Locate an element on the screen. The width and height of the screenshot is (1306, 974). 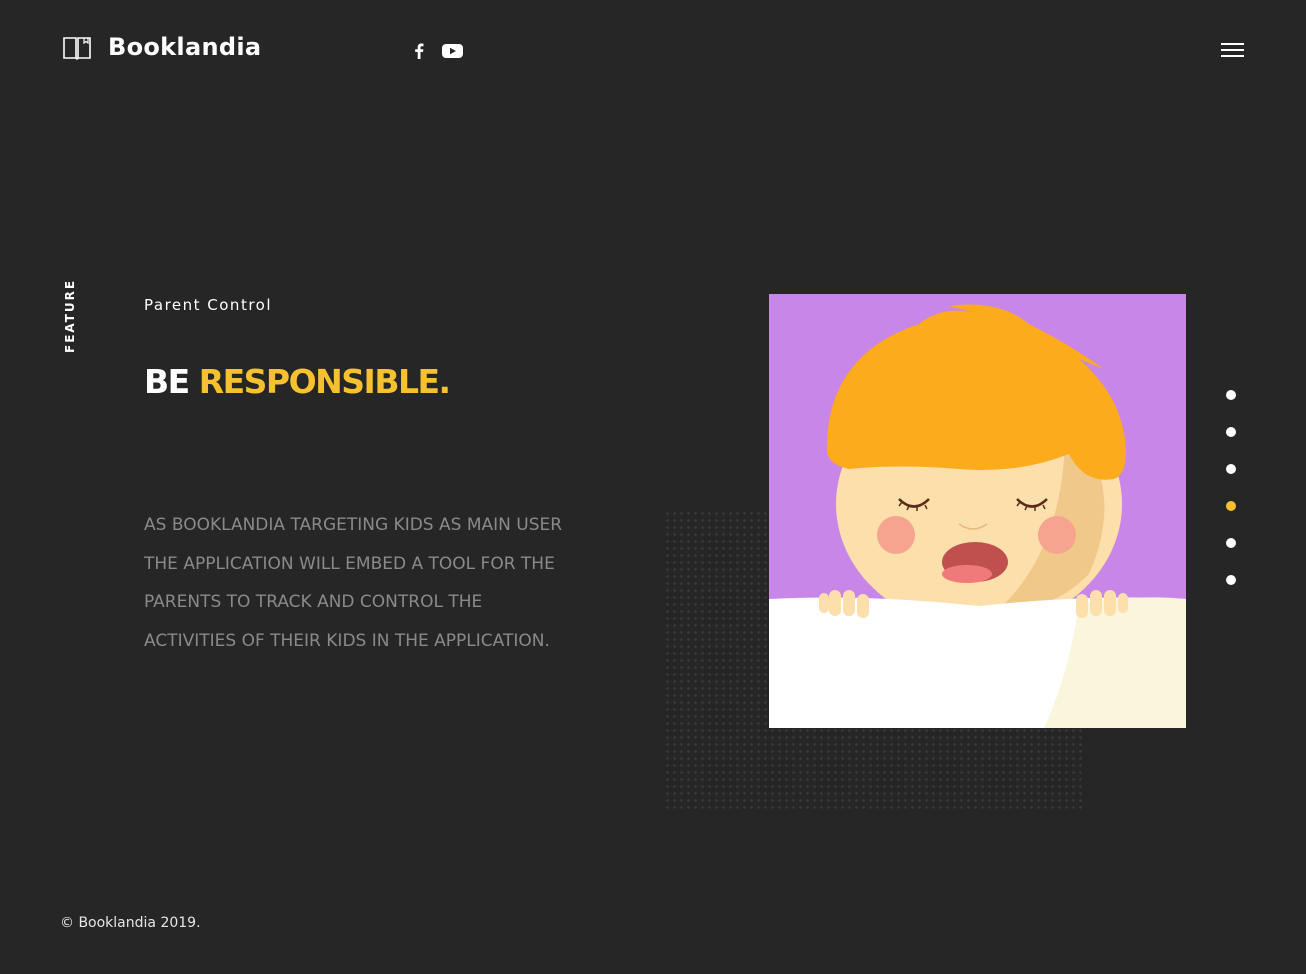
facebook-icon is located at coordinates (419, 51).